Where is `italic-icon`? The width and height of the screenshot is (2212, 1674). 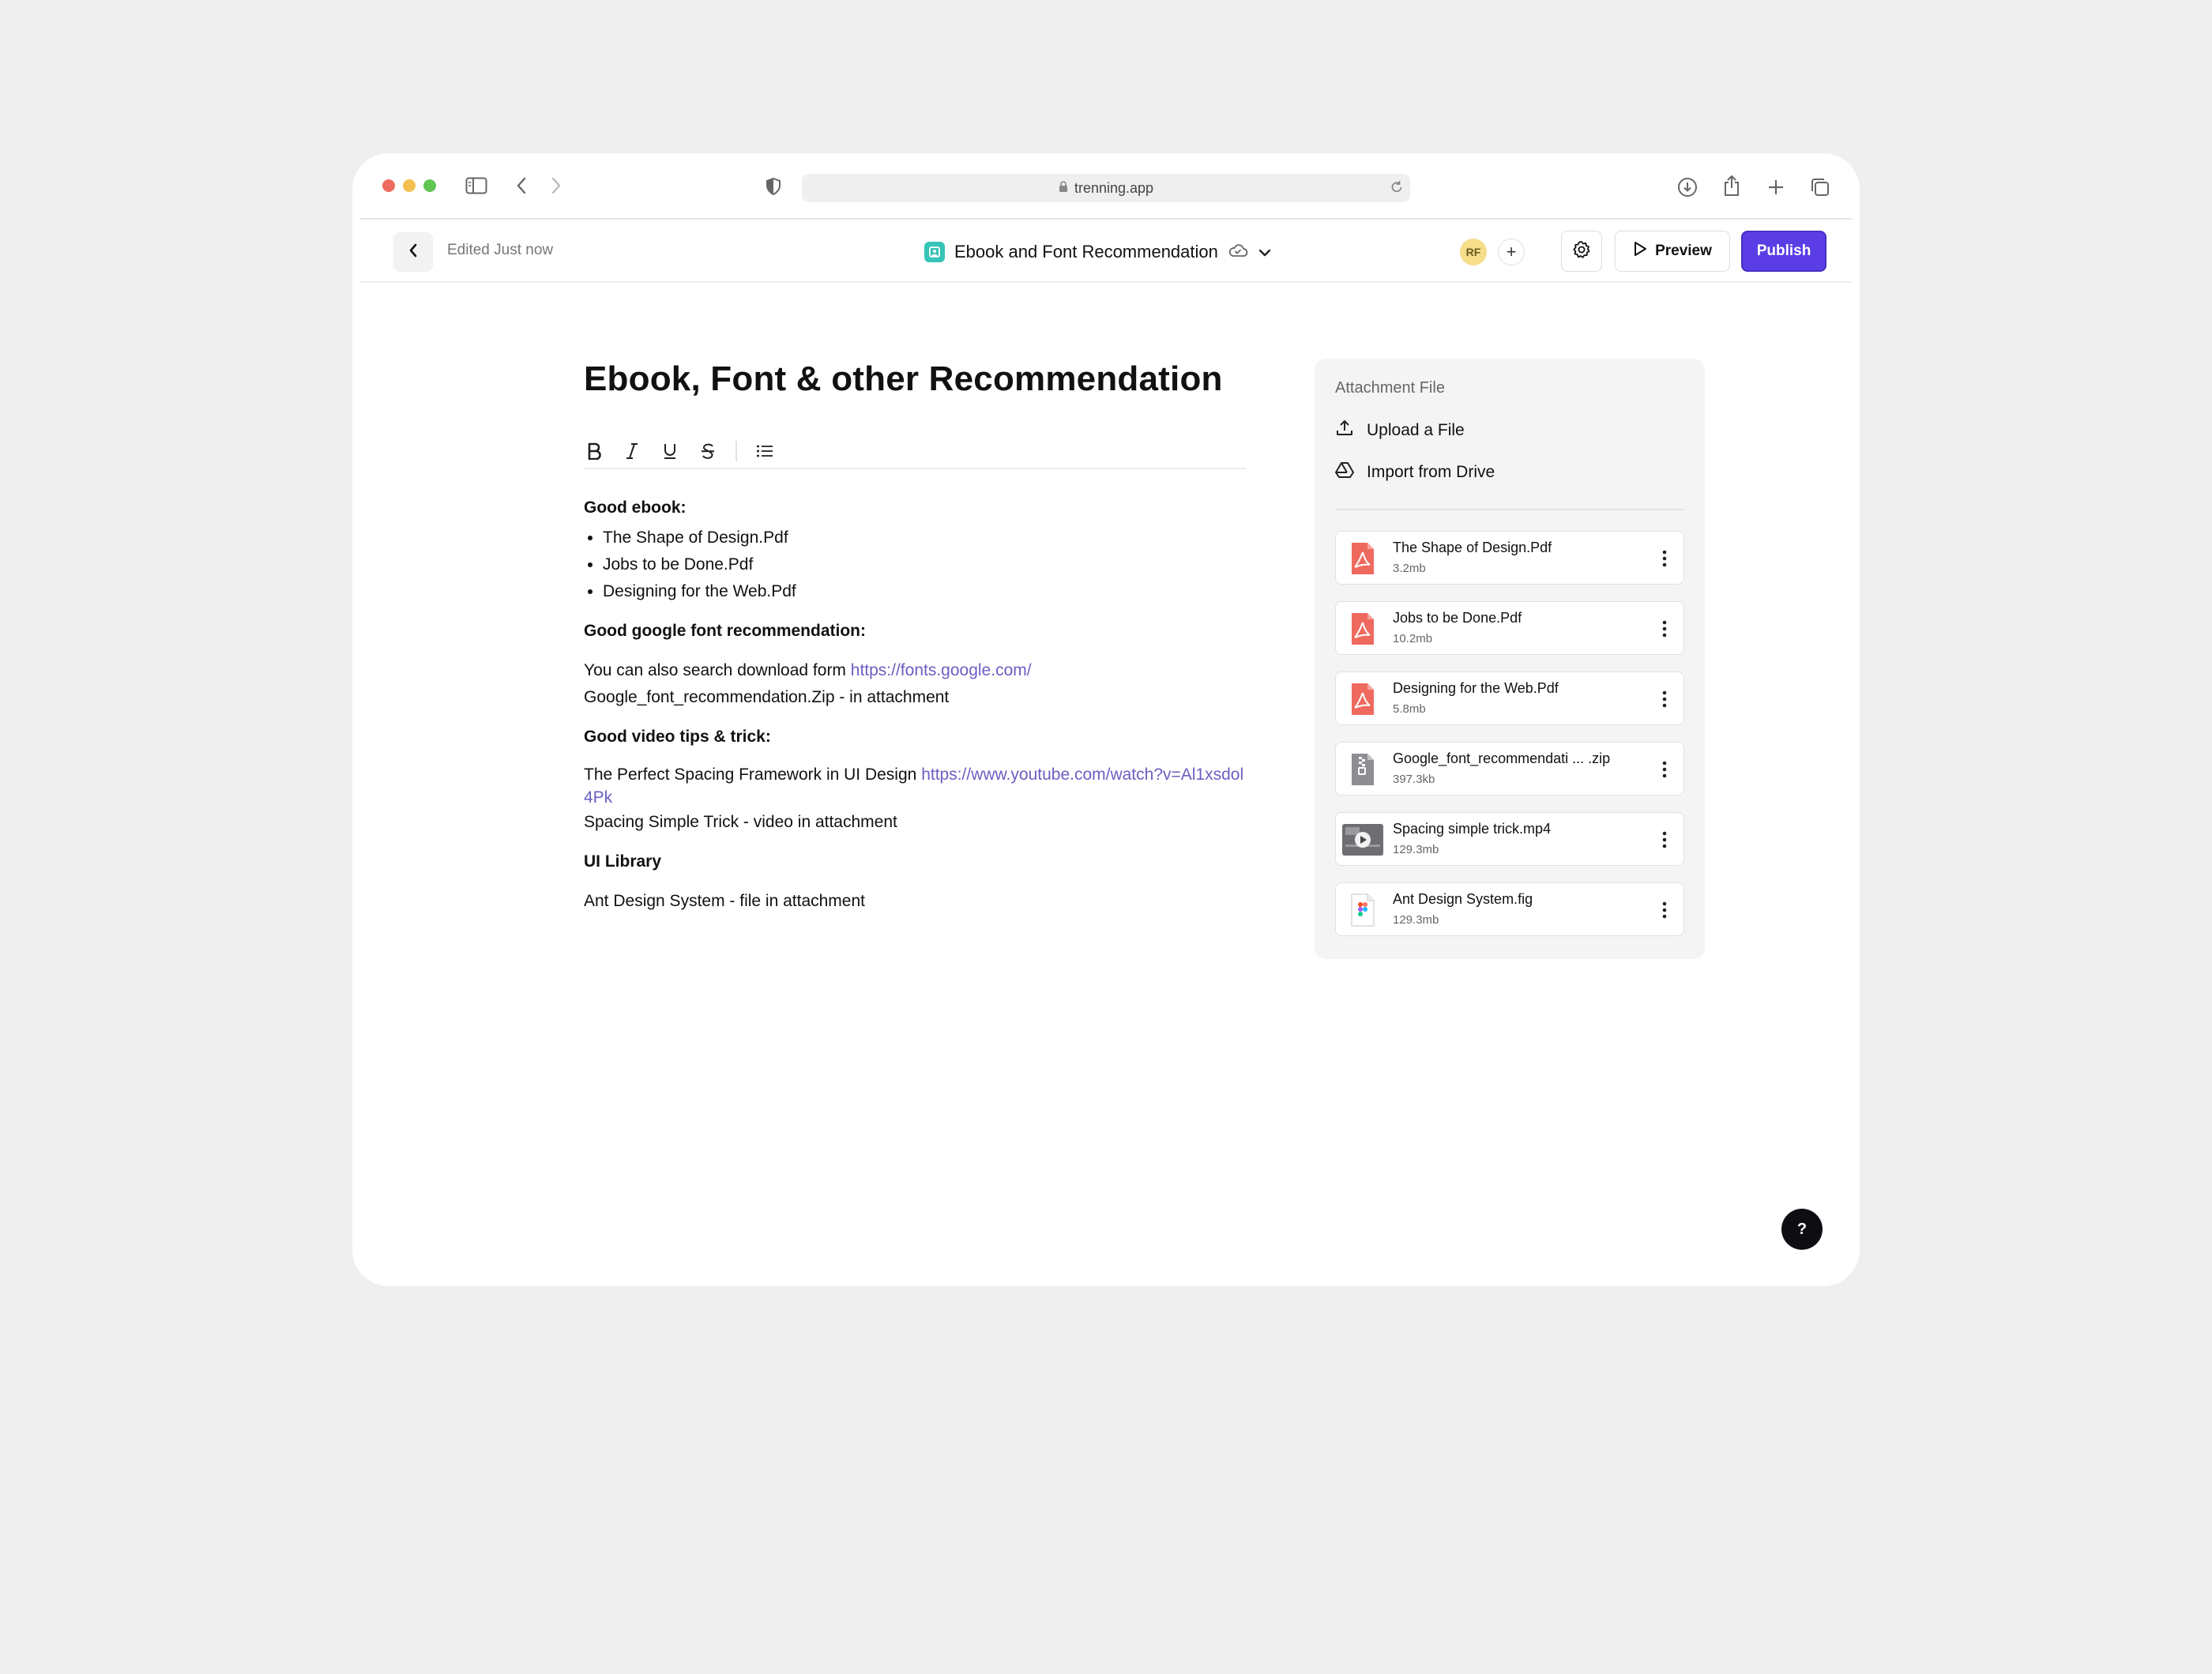 italic-icon is located at coordinates (632, 451).